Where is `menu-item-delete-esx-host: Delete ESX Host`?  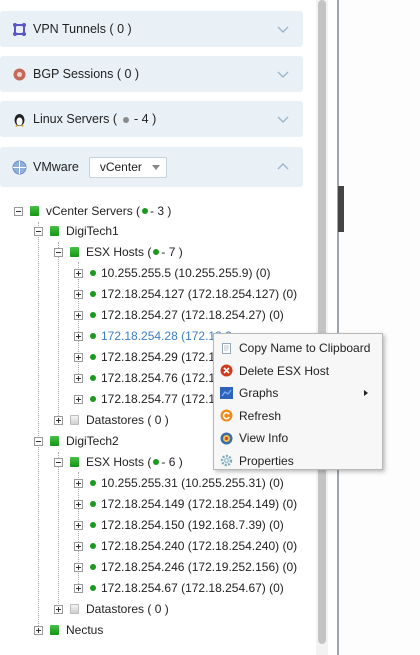 menu-item-delete-esx-host: Delete ESX Host is located at coordinates (298, 371).